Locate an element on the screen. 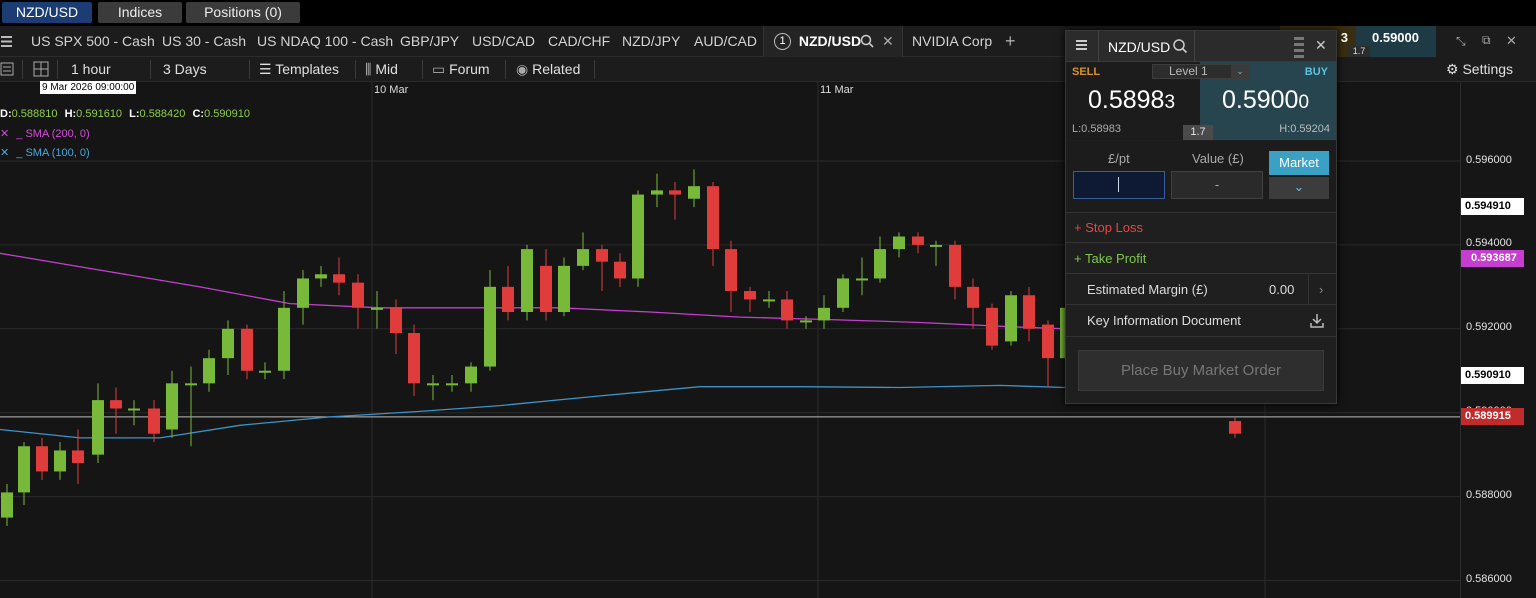 The image size is (1536, 598). level-select: Level 1 ⌄ is located at coordinates (1201, 71).